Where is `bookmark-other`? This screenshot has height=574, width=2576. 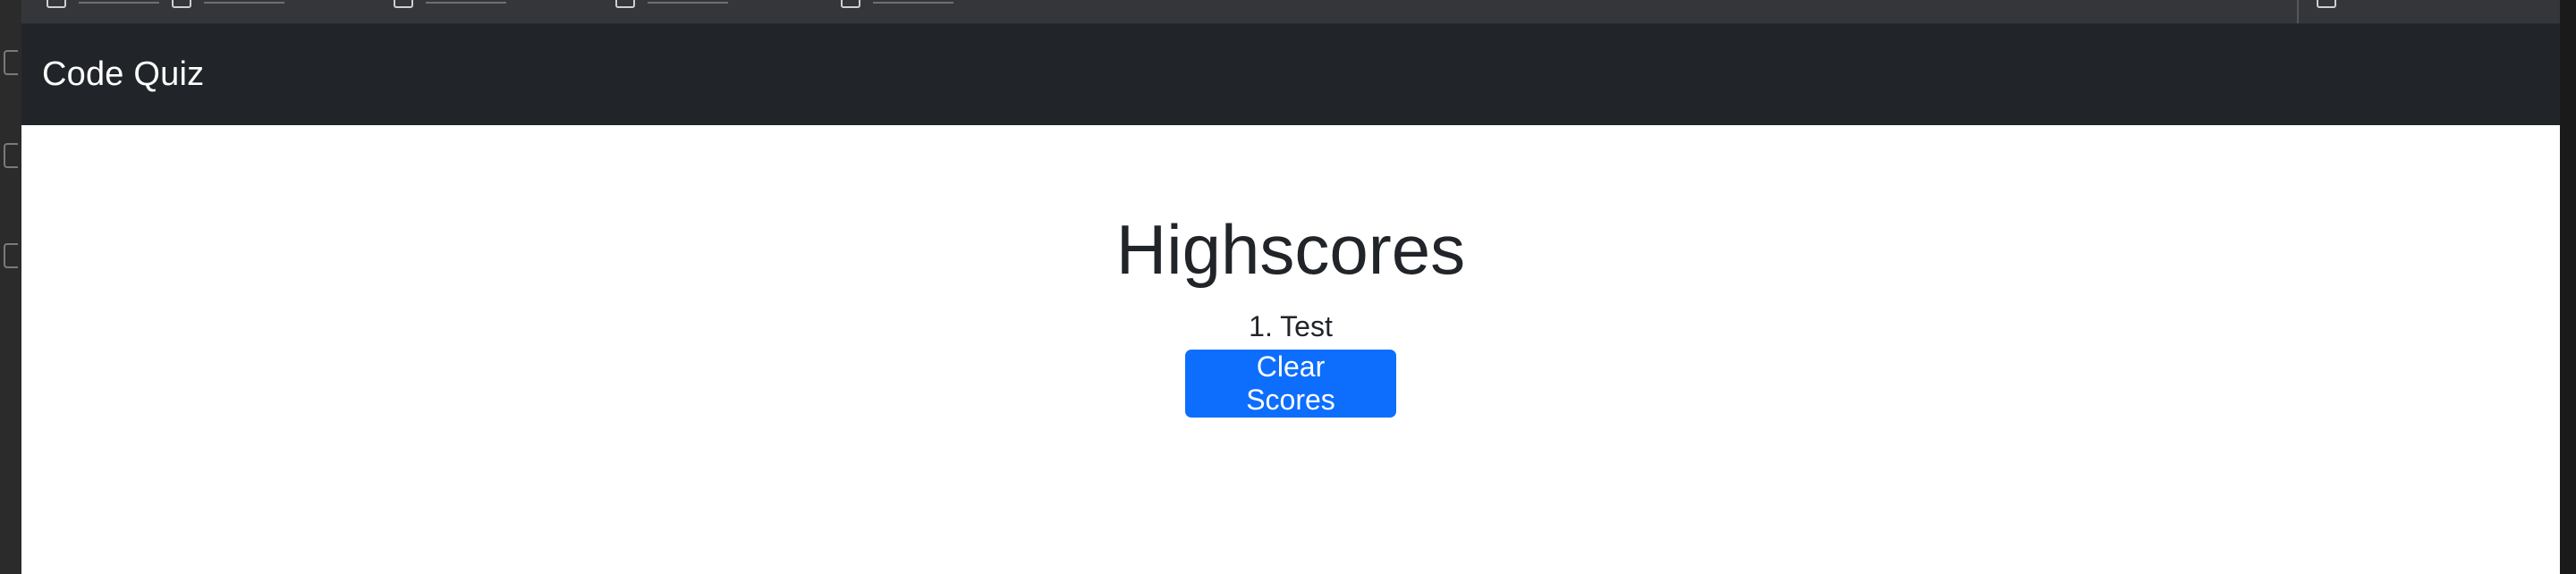
bookmark-other is located at coordinates (2326, 4).